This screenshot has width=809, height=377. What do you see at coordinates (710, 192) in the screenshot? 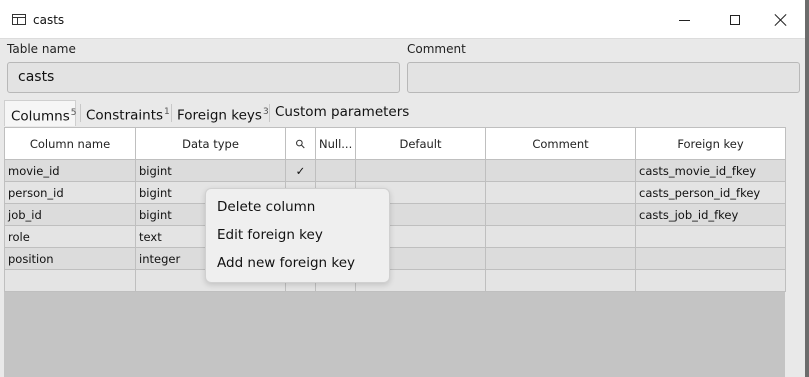
I see `foreign-key-cell: casts_person_id_fkey` at bounding box center [710, 192].